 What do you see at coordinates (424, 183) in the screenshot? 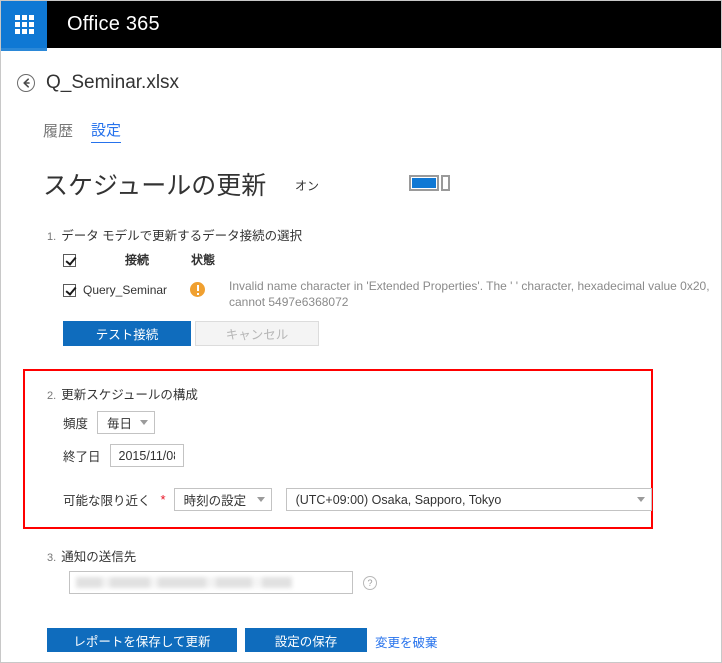
I see `toggle-track` at bounding box center [424, 183].